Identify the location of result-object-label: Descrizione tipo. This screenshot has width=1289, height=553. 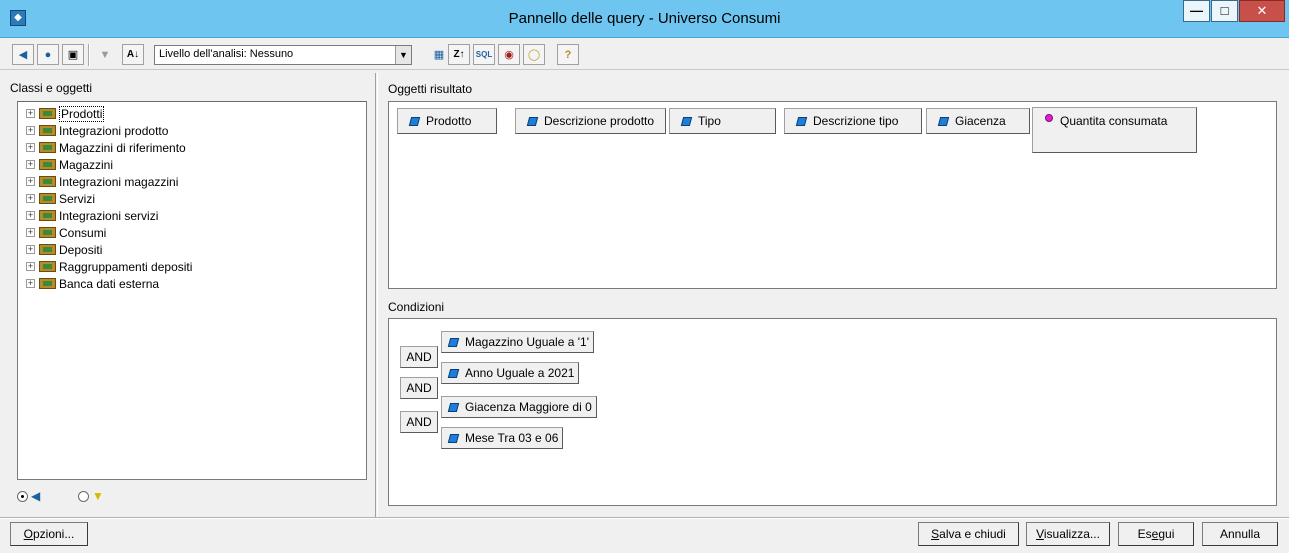
(856, 121).